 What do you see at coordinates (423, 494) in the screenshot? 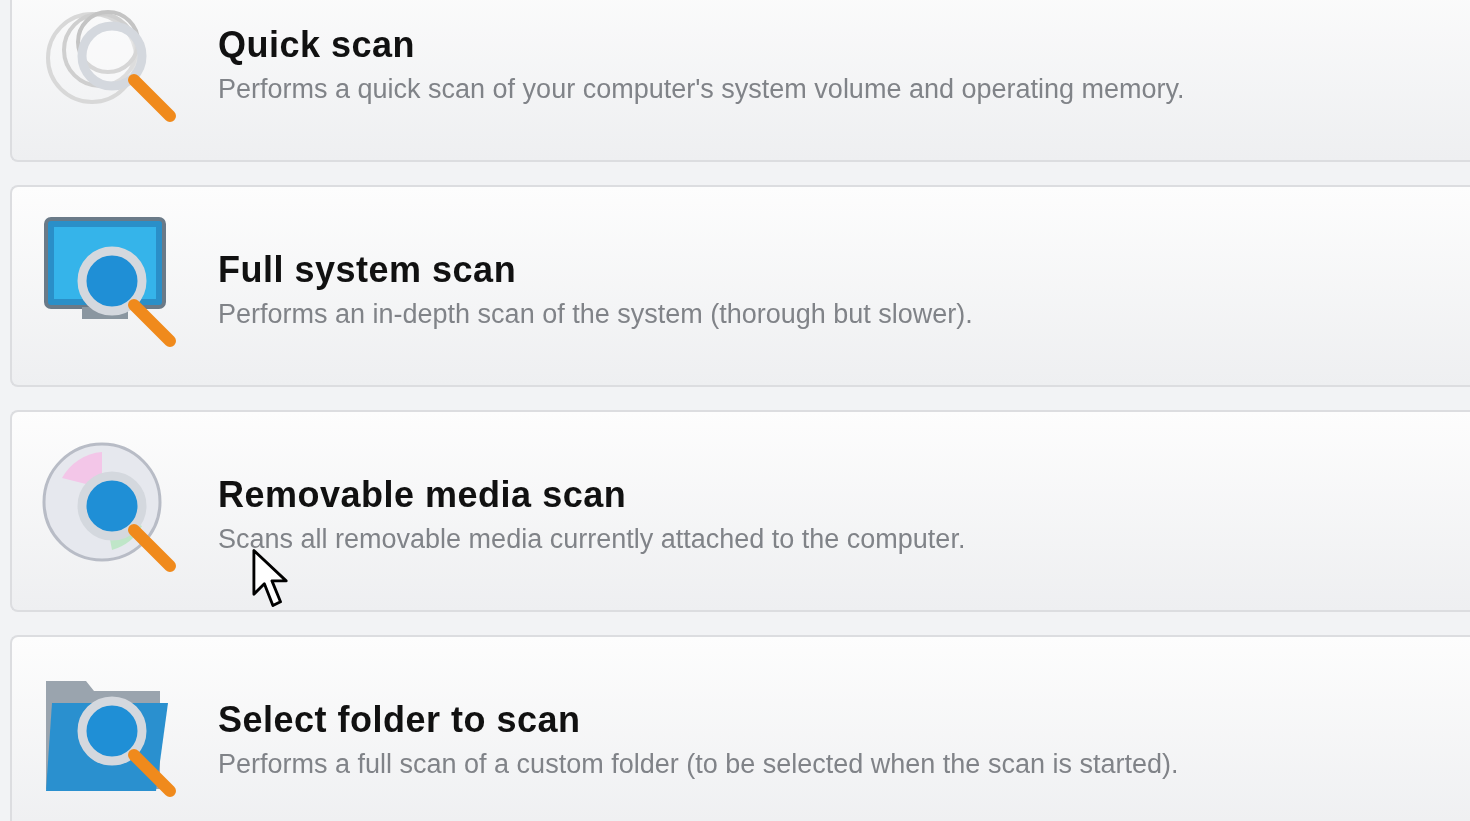
I see `scan-title: Removable media scan` at bounding box center [423, 494].